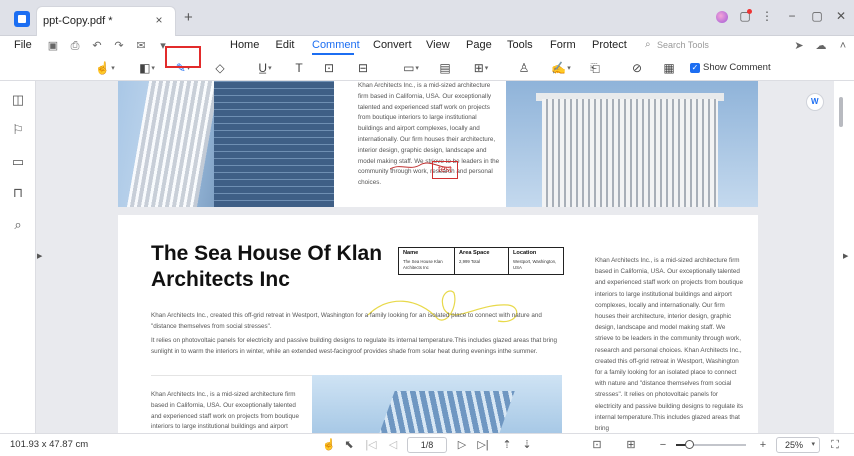 This screenshot has width=854, height=456. Describe the element at coordinates (695, 68) in the screenshot. I see `show-comment-checkbox: ✓` at that location.